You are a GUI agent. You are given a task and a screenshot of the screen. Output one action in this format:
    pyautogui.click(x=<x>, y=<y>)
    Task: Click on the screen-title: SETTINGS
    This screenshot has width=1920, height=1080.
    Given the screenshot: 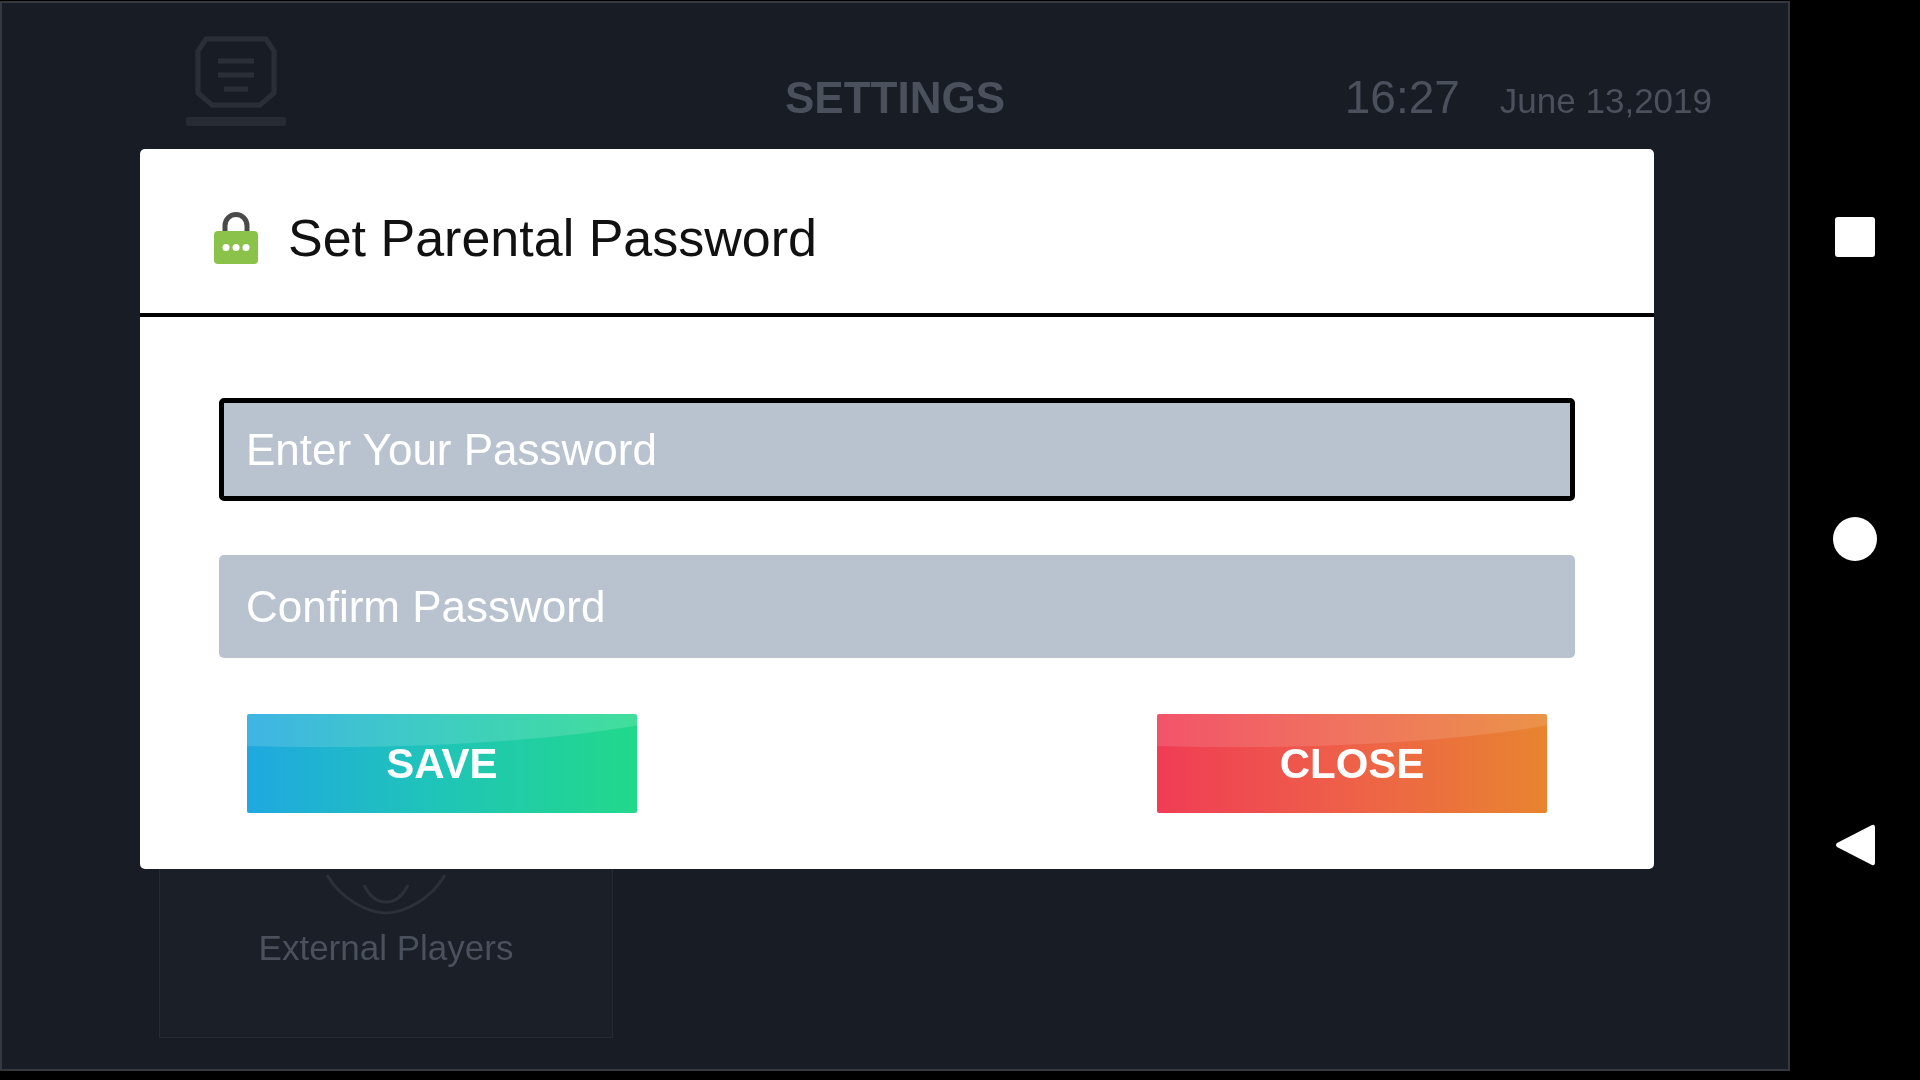 What is the action you would take?
    pyautogui.click(x=895, y=98)
    